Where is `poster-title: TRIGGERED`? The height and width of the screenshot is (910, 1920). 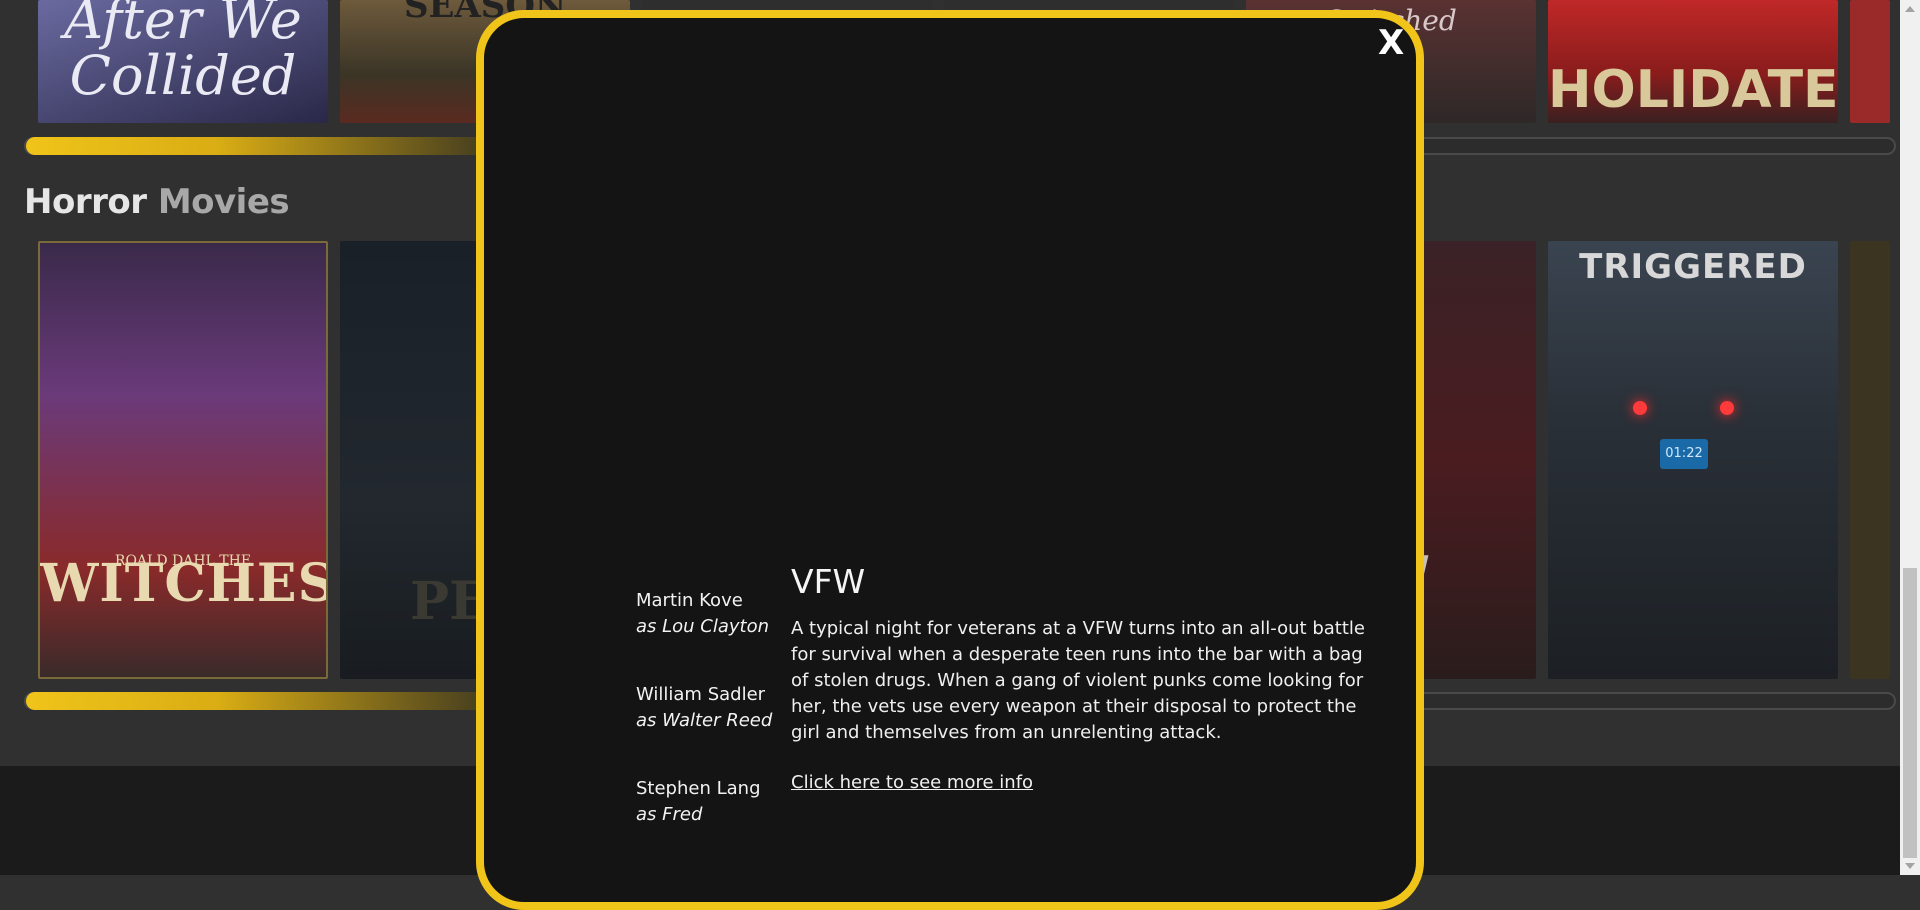 poster-title: TRIGGERED is located at coordinates (1693, 267).